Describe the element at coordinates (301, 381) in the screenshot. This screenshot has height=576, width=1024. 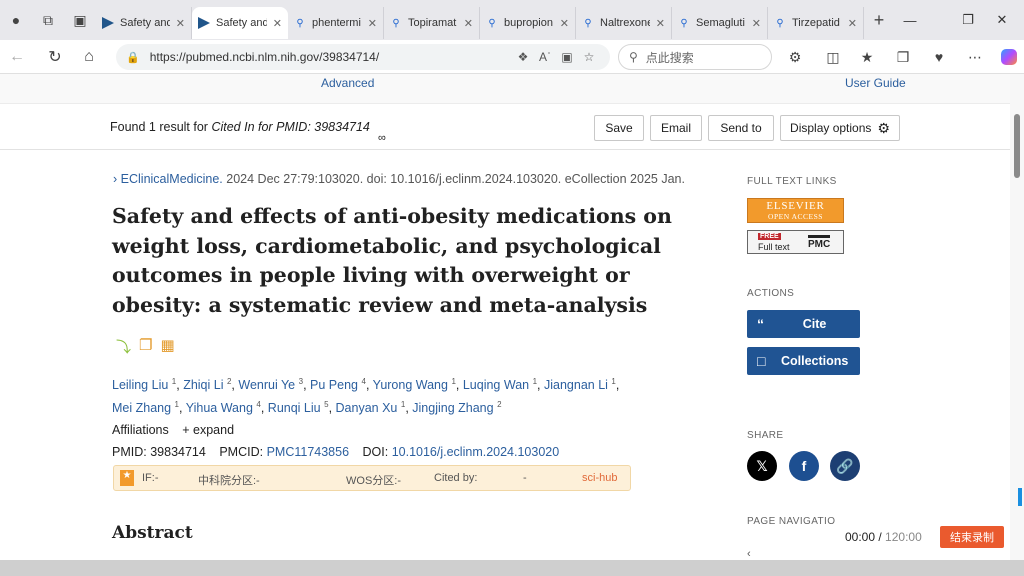
I see `affiliation-number: 3` at that location.